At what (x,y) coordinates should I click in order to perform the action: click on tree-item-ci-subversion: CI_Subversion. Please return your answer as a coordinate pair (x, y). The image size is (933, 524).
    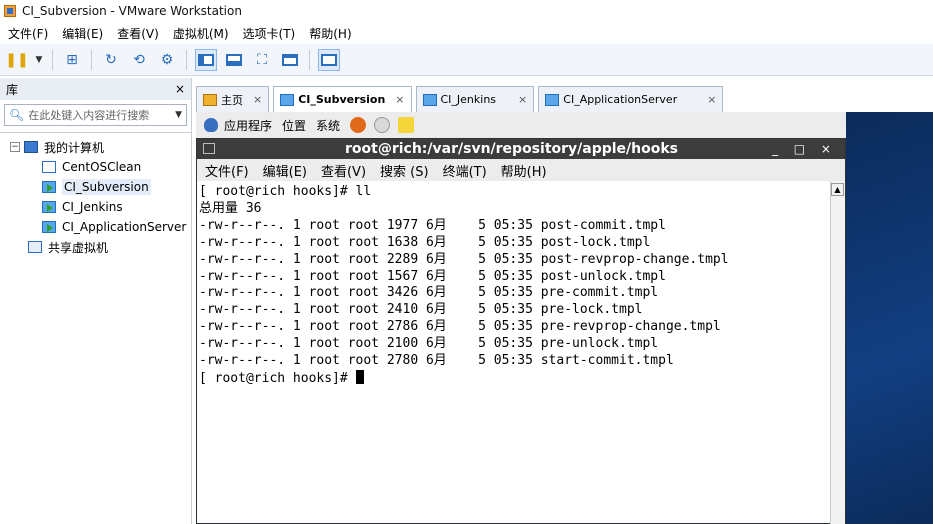
    Looking at the image, I should click on (95, 187).